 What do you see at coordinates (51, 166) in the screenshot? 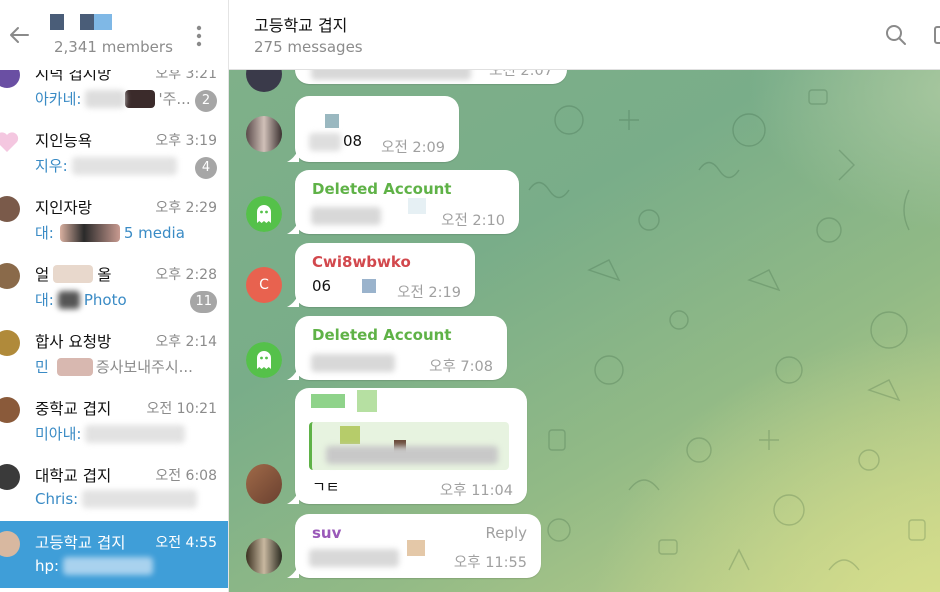
I see `preview-sender: 지우:` at bounding box center [51, 166].